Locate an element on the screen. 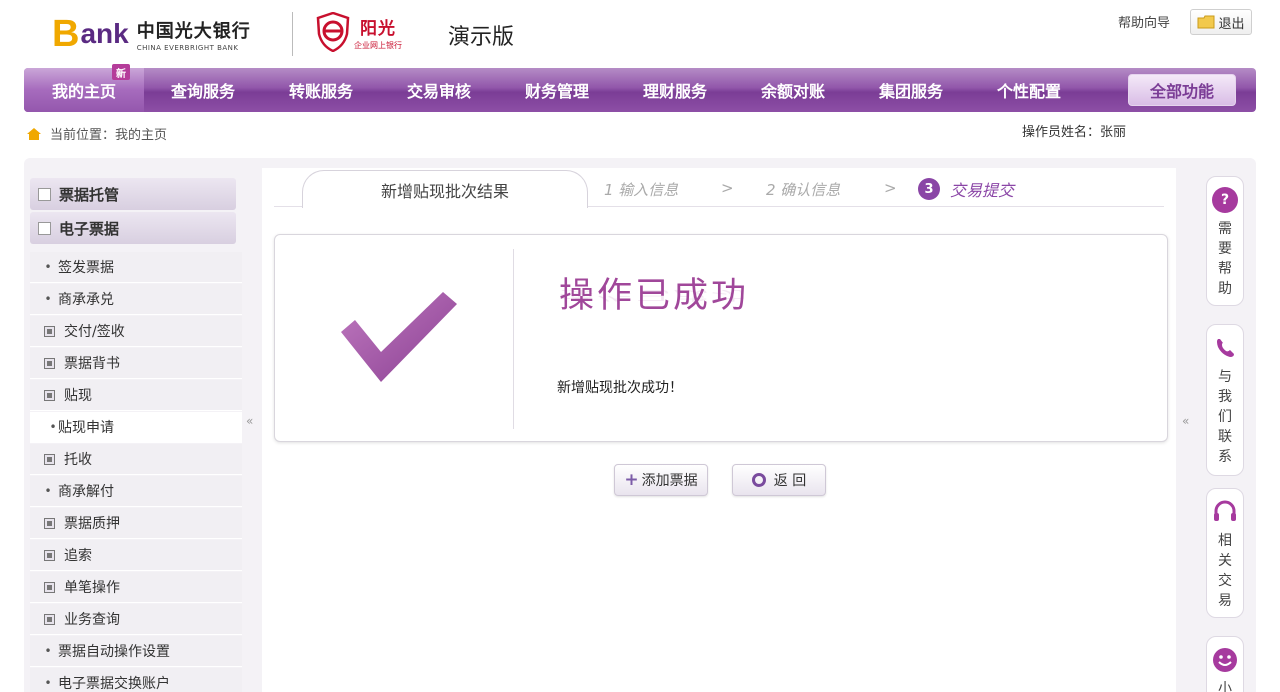  nav-item-group: 集团服务 is located at coordinates (911, 90).